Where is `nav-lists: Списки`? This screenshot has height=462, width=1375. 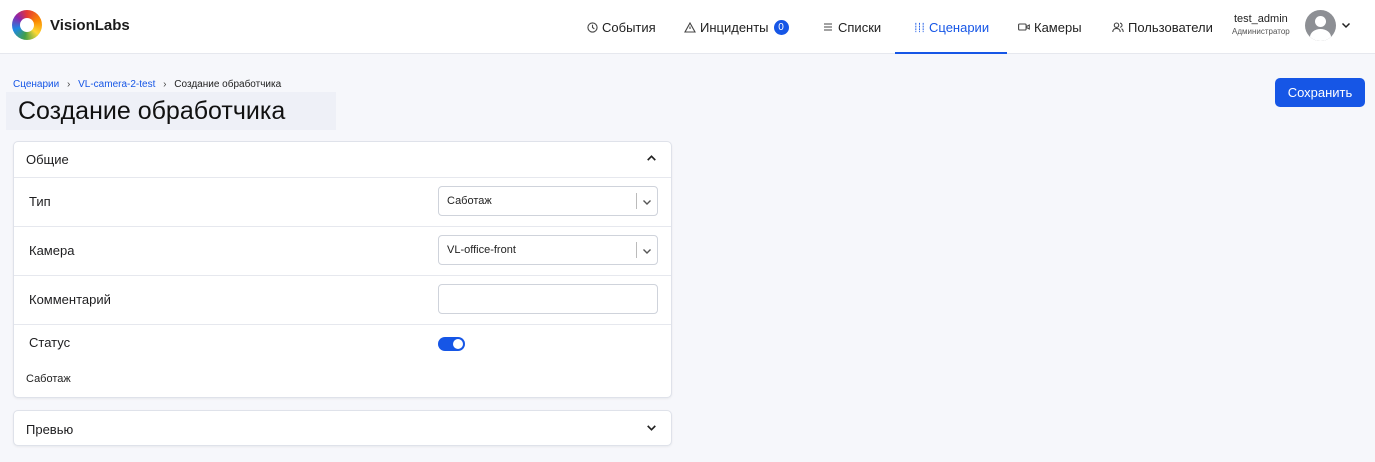 nav-lists: Списки is located at coordinates (851, 27).